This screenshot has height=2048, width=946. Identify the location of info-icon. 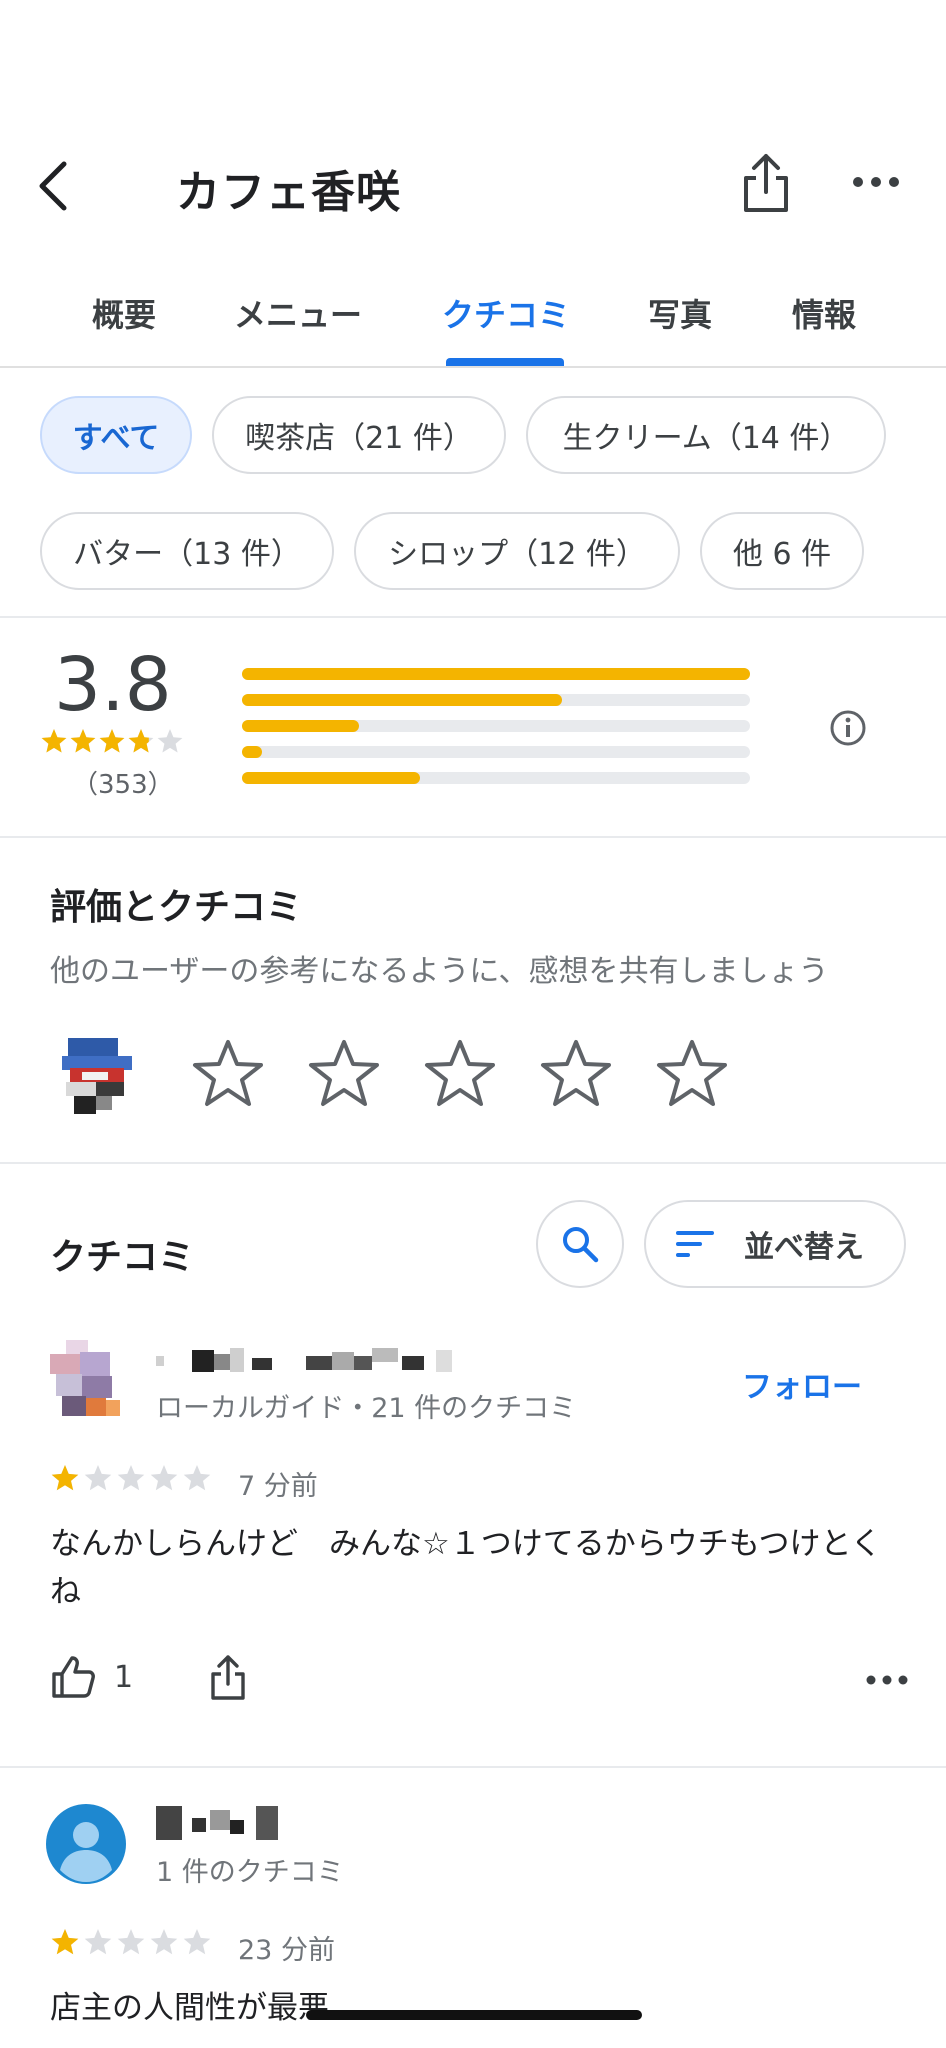
(848, 728).